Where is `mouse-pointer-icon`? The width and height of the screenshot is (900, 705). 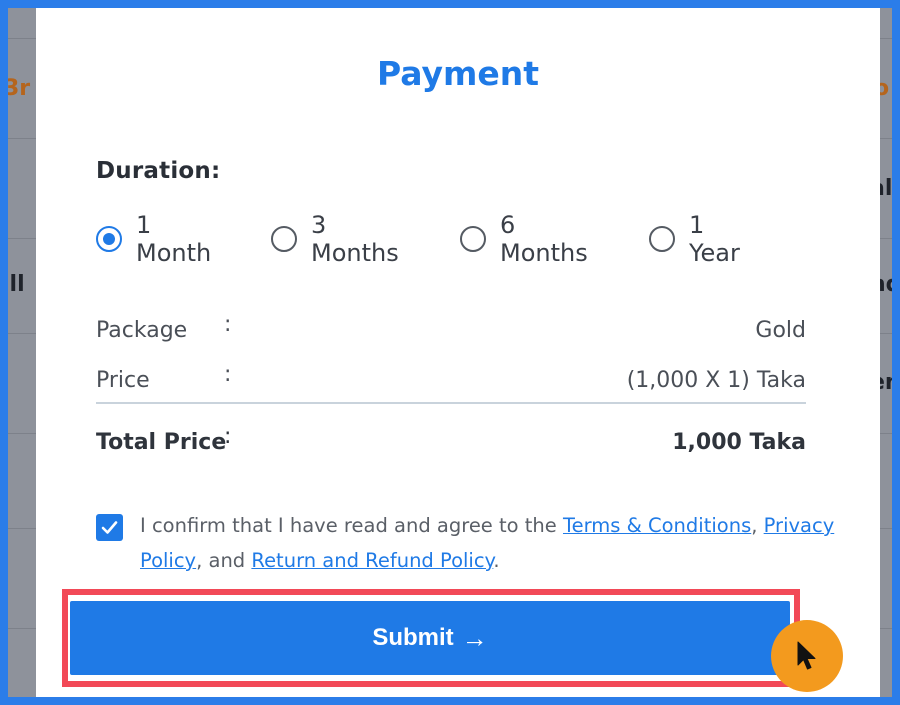 mouse-pointer-icon is located at coordinates (806, 655).